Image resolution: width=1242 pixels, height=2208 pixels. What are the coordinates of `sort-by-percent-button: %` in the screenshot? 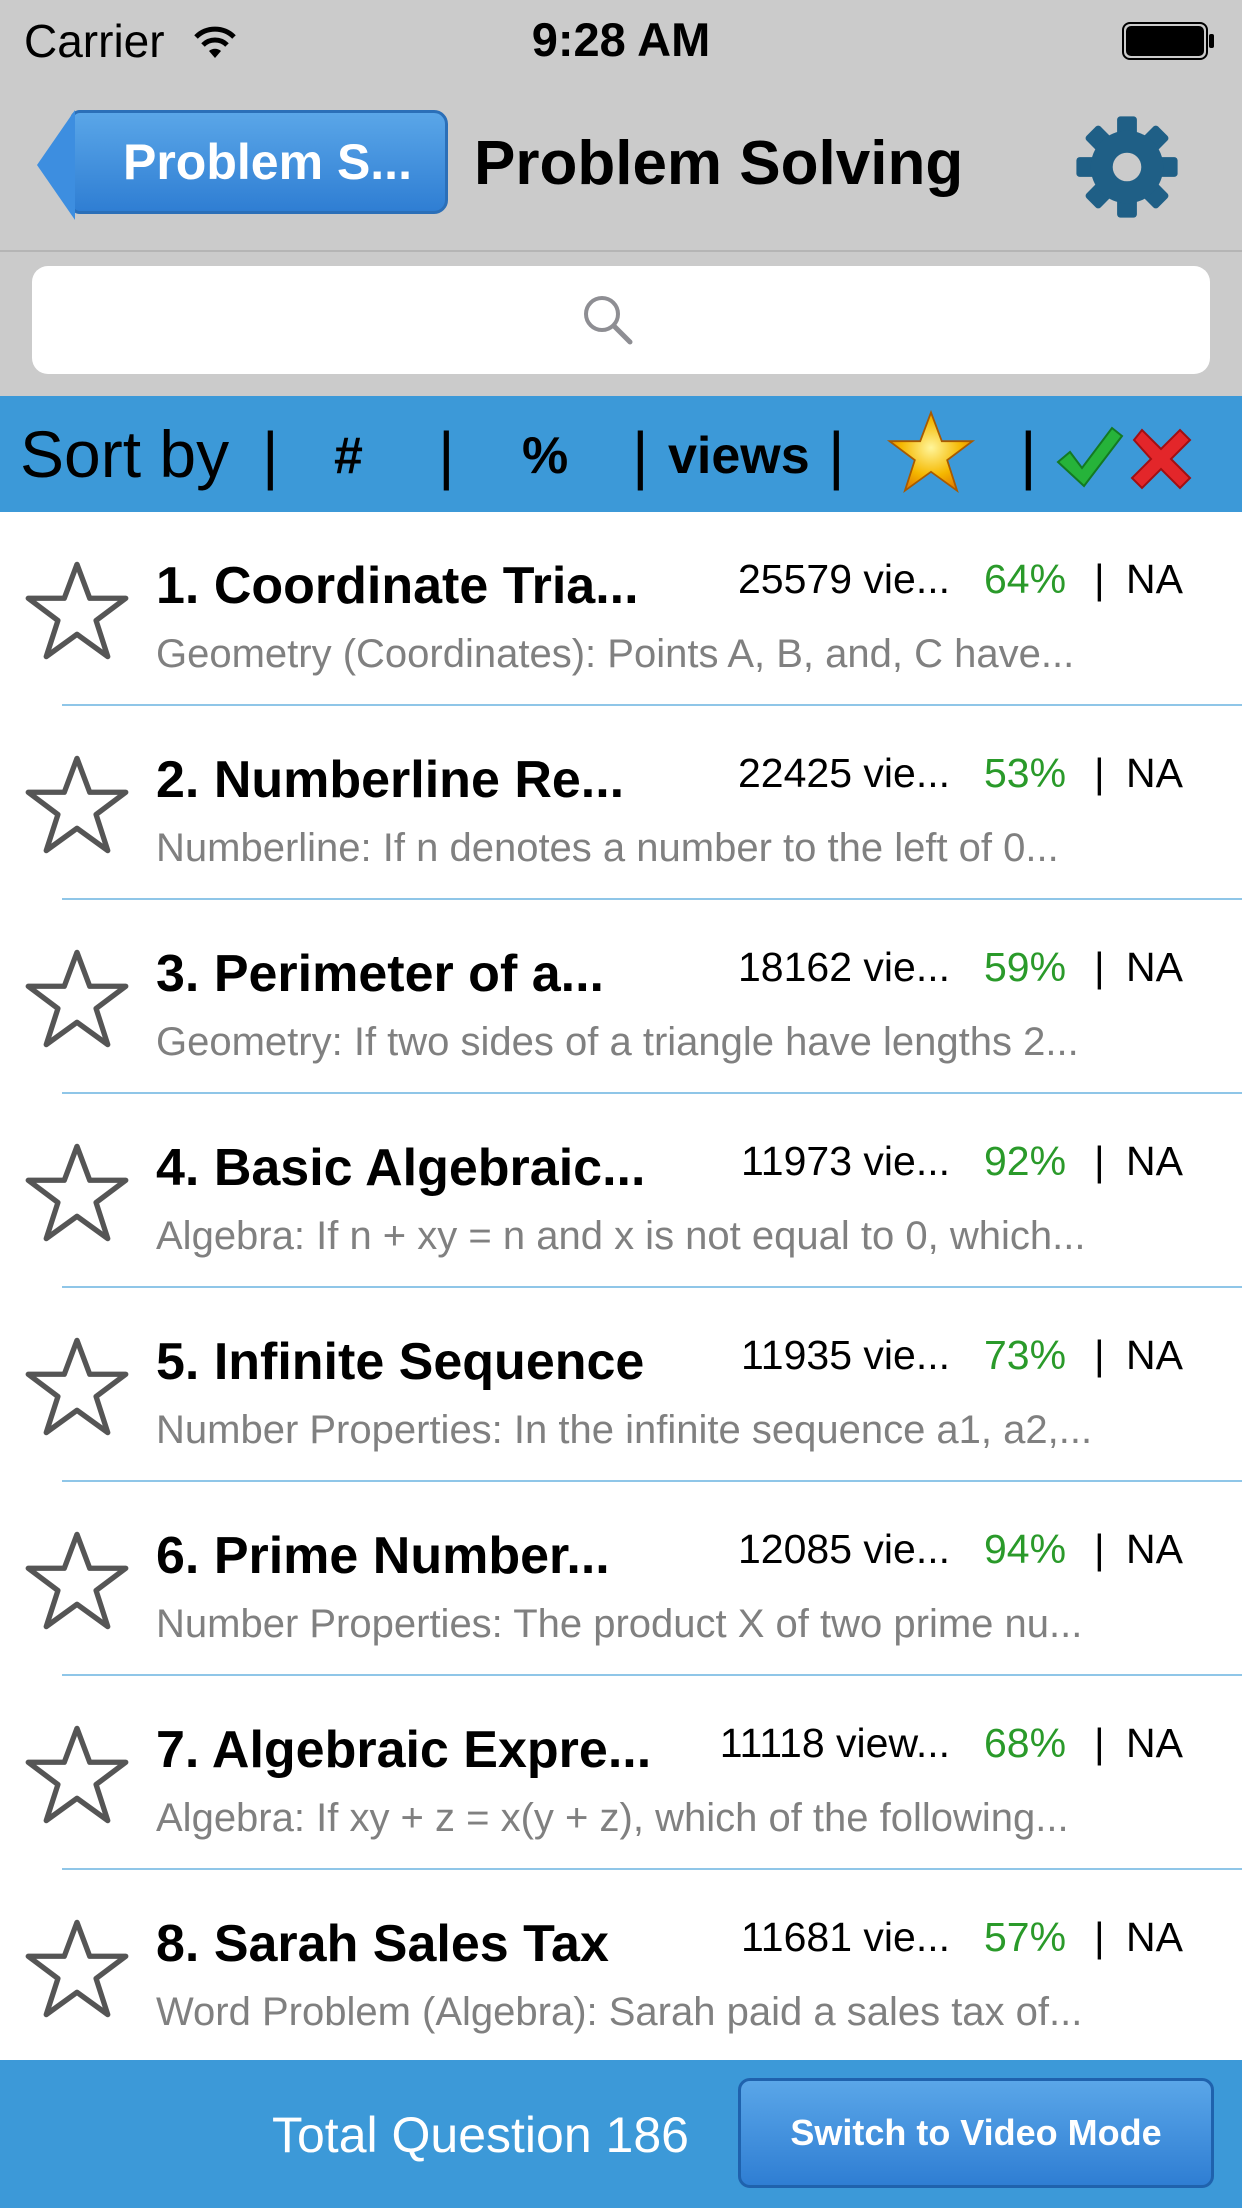 It's located at (545, 456).